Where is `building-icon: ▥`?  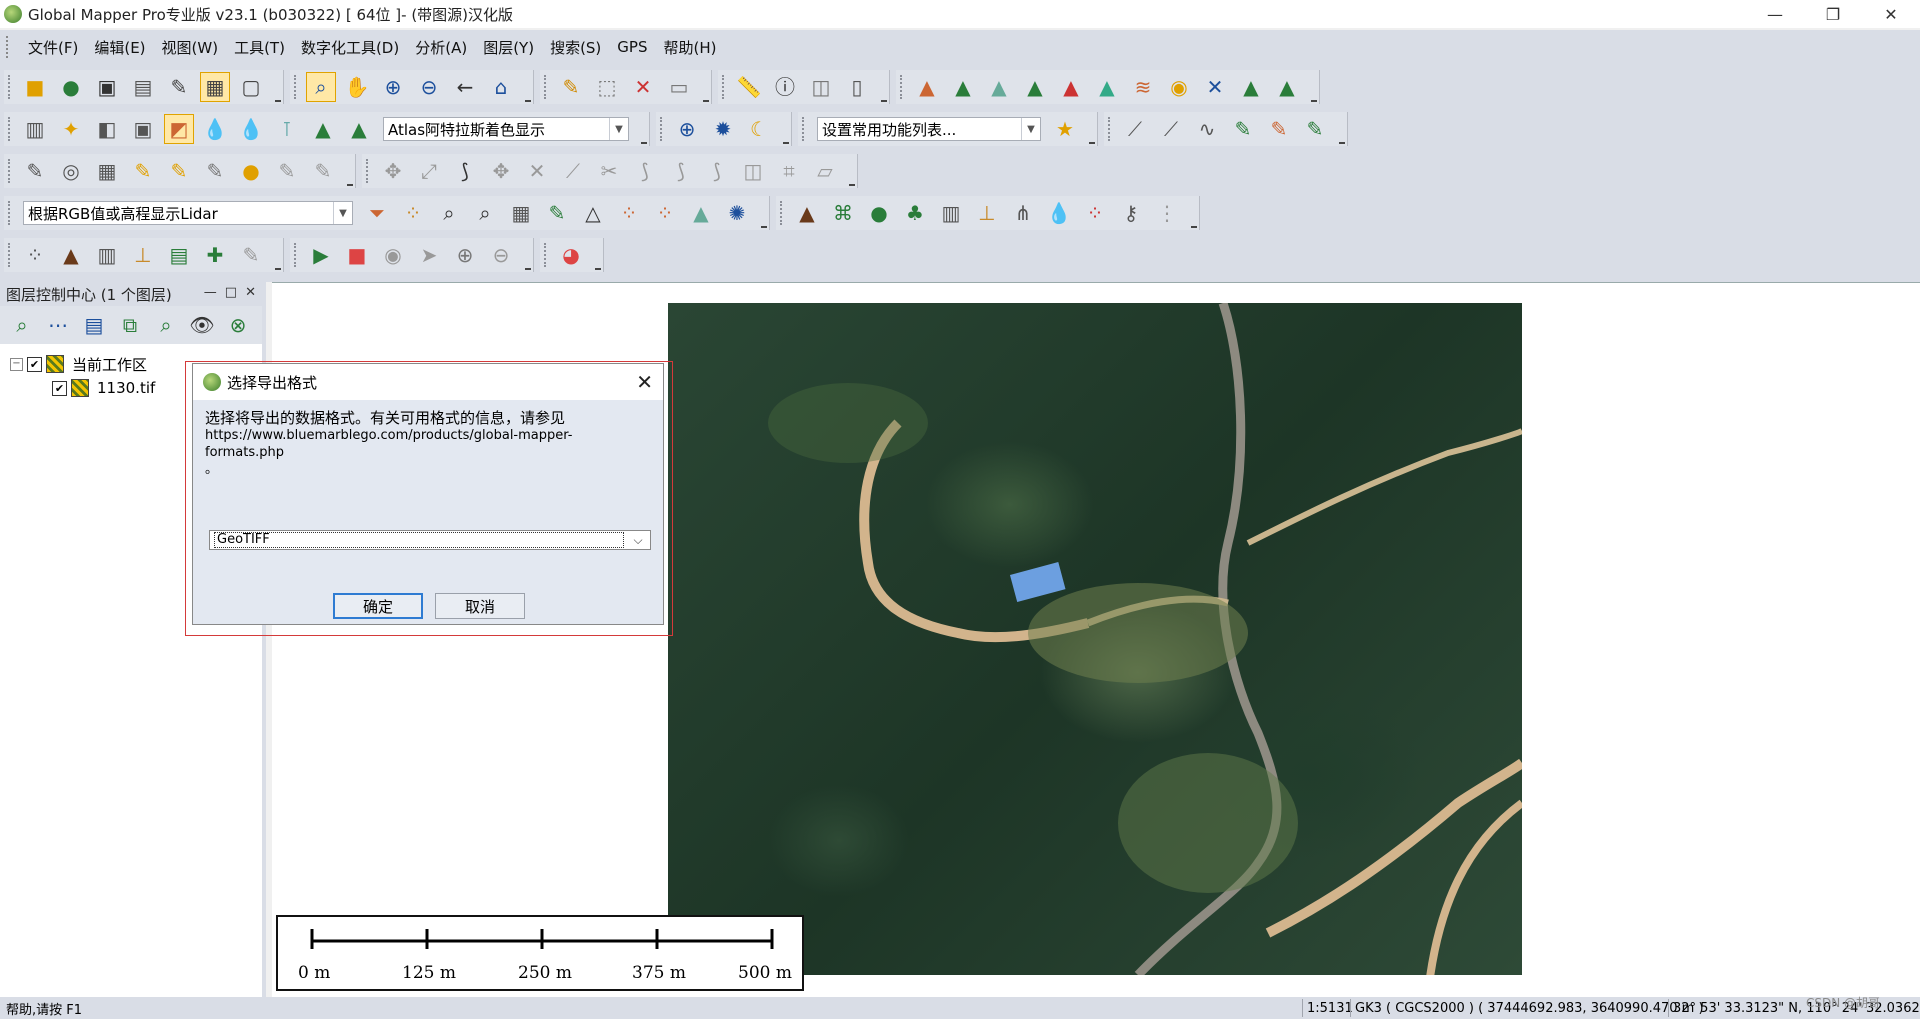
building-icon: ▥ is located at coordinates (951, 213).